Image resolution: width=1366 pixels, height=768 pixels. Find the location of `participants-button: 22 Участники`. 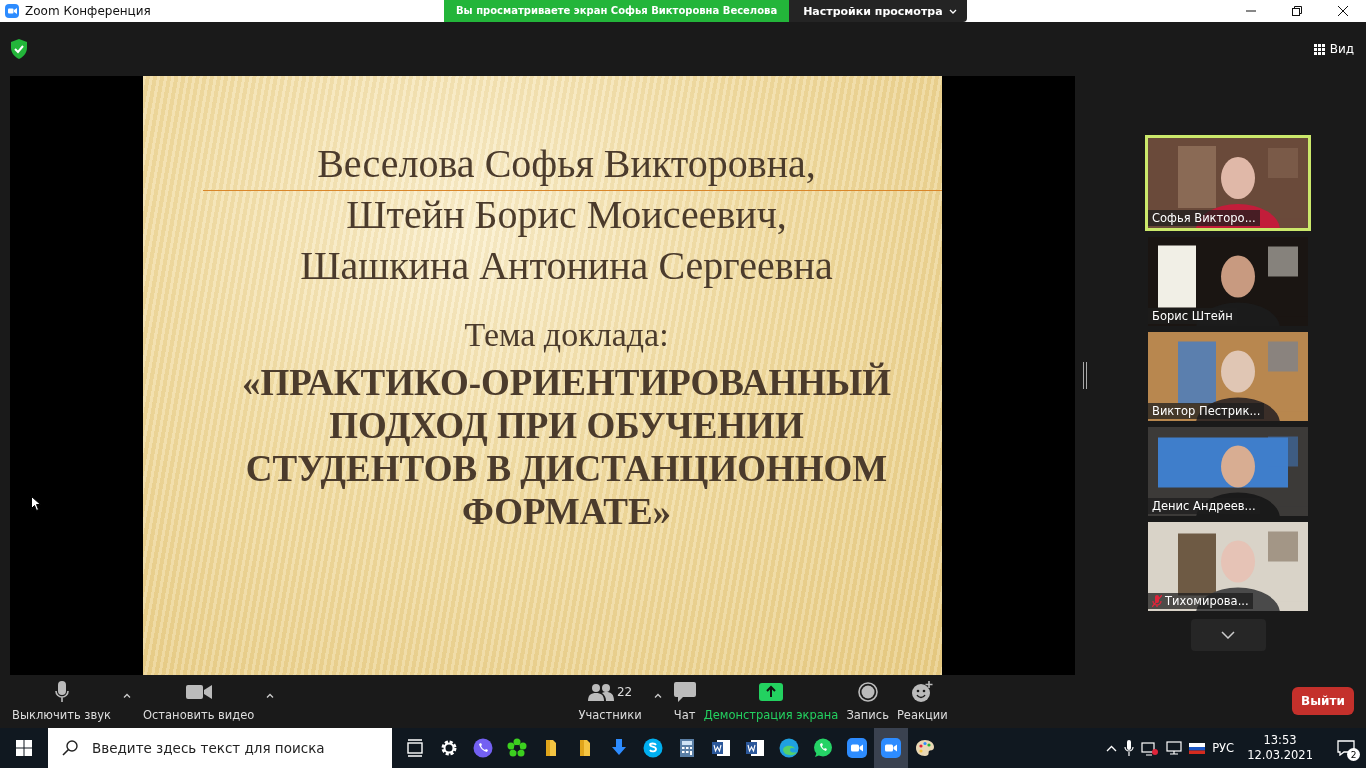

participants-button: 22 Участники is located at coordinates (610, 701).